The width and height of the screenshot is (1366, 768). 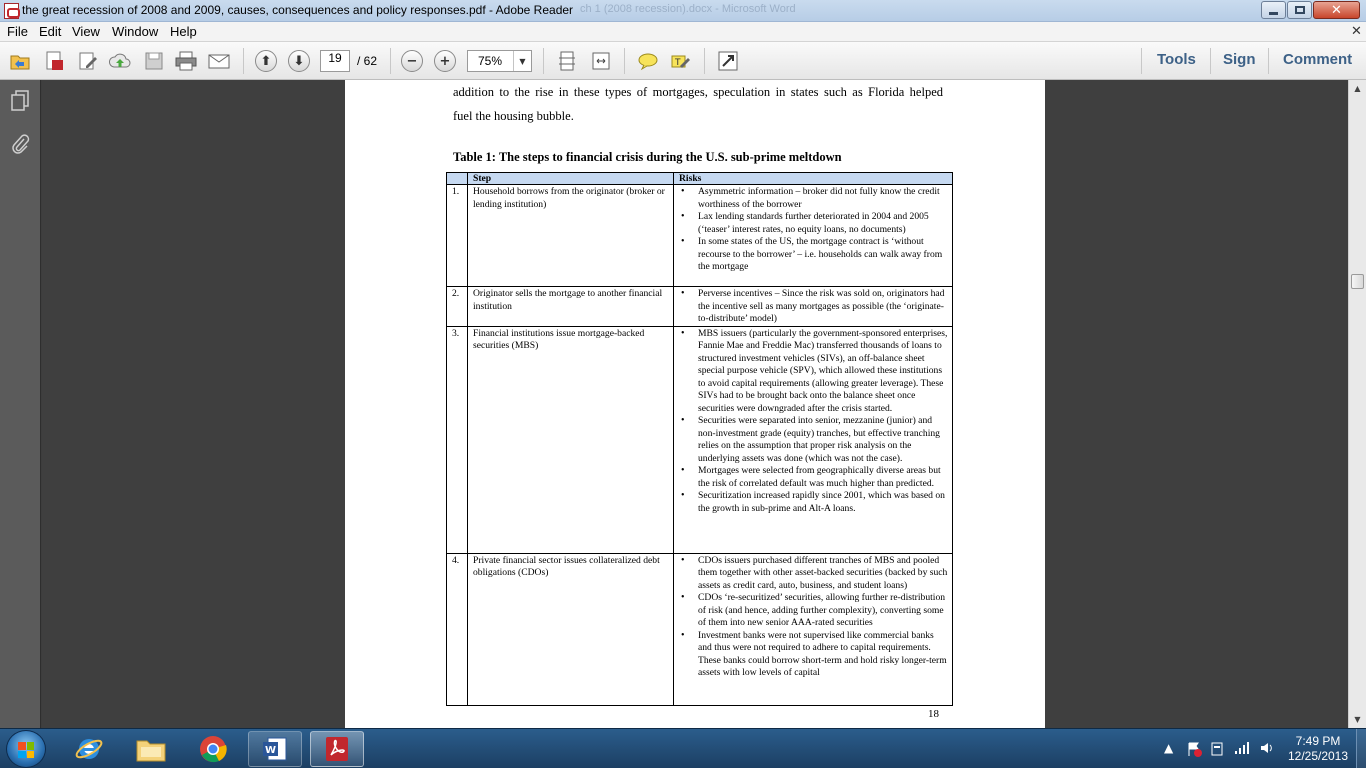 What do you see at coordinates (933, 714) in the screenshot?
I see `page-number-footer: 18` at bounding box center [933, 714].